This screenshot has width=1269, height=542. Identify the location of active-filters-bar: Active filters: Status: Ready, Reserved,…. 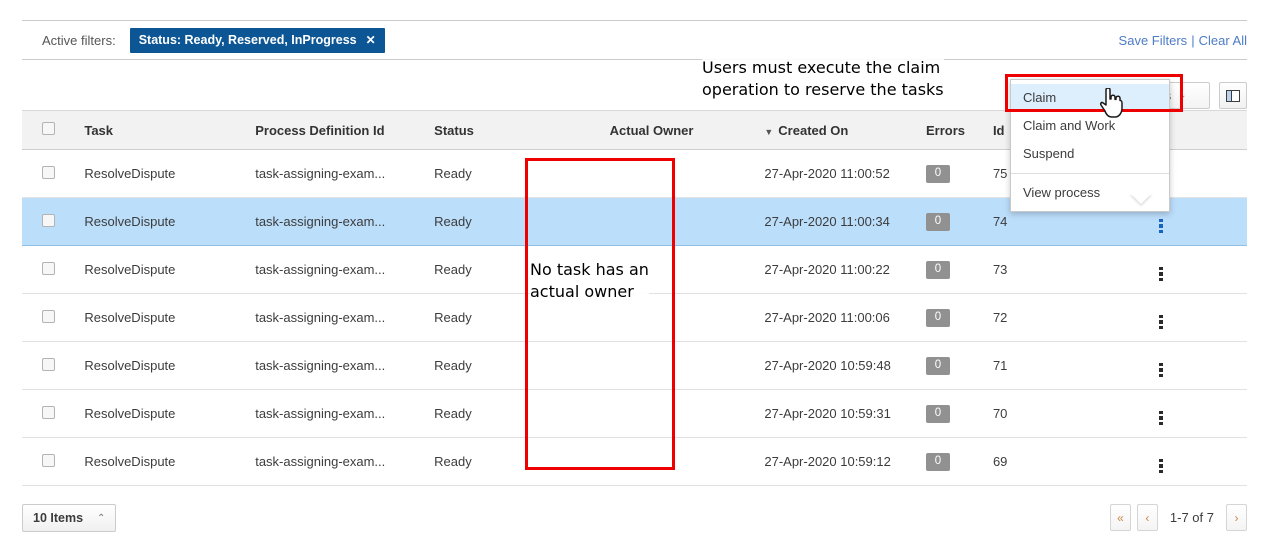
(634, 40).